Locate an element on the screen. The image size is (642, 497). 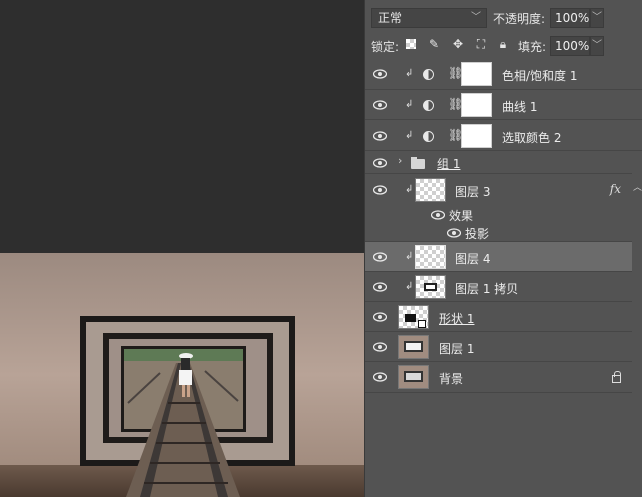
layer-row-hue-saturation: ↲ ⛓︎ 色相/饱和度 1 is located at coordinates (503, 74).